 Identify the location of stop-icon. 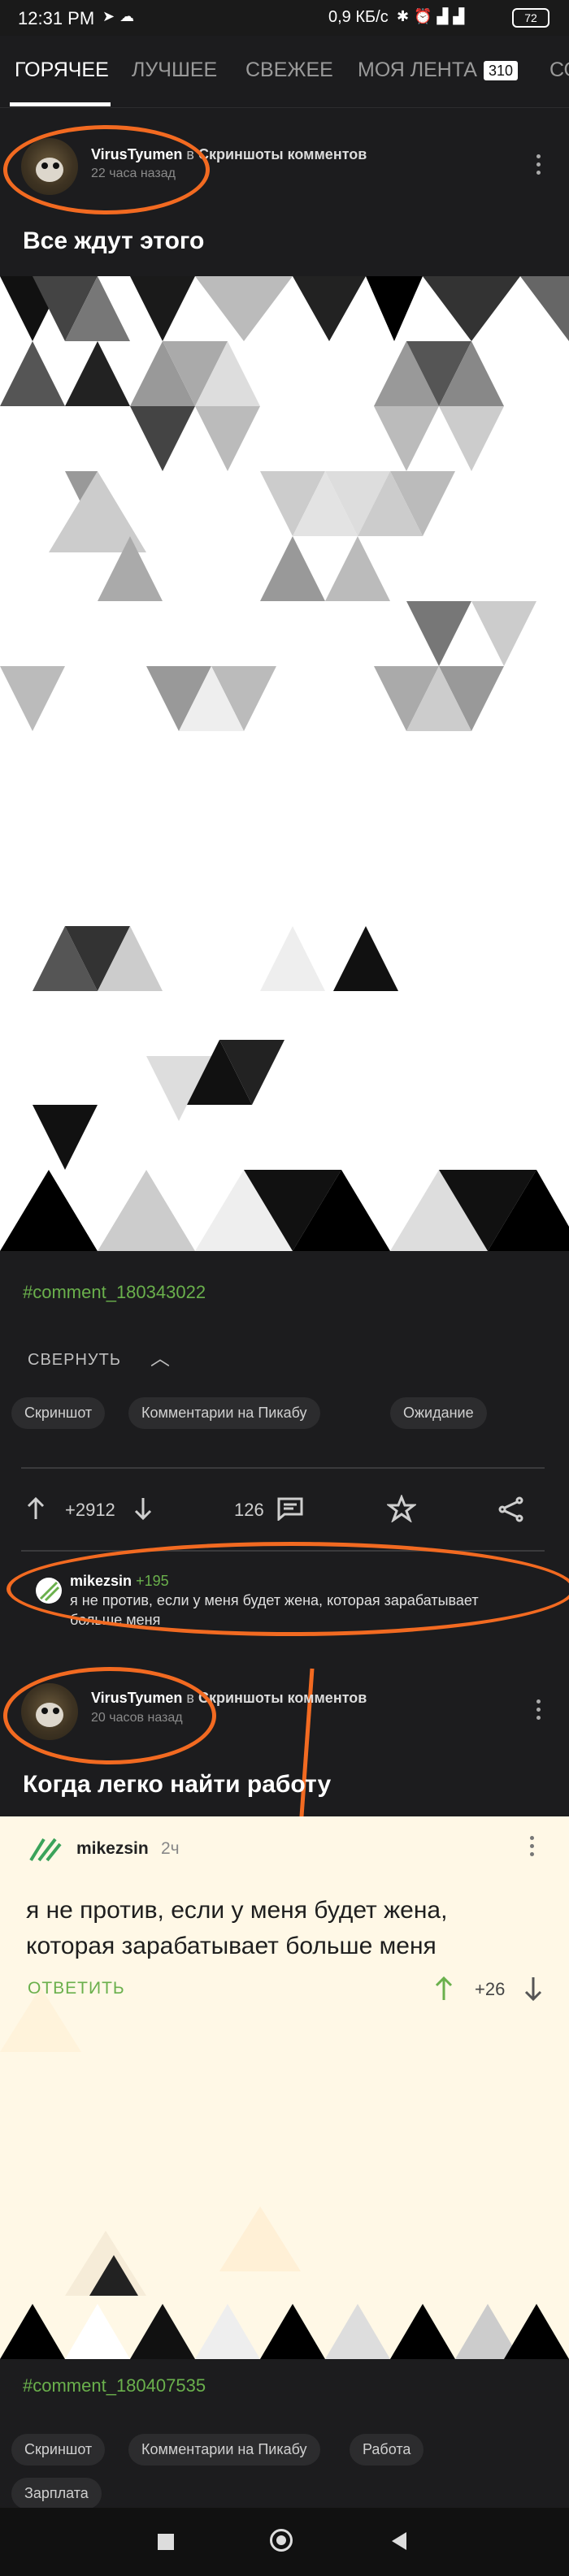
(166, 2542).